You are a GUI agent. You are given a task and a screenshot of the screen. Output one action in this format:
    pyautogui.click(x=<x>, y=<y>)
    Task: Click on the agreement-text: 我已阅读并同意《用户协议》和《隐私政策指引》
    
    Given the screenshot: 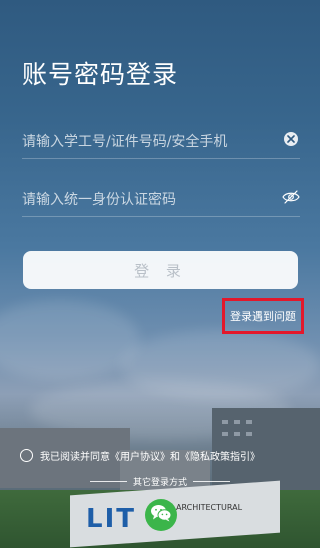 What is the action you would take?
    pyautogui.click(x=150, y=455)
    